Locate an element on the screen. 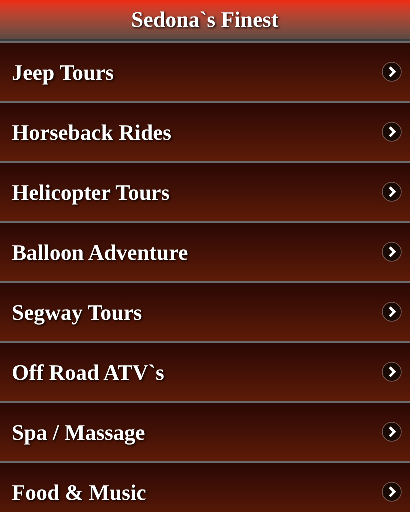 This screenshot has height=512, width=410. menu-item: Helicopter Tours is located at coordinates (205, 191).